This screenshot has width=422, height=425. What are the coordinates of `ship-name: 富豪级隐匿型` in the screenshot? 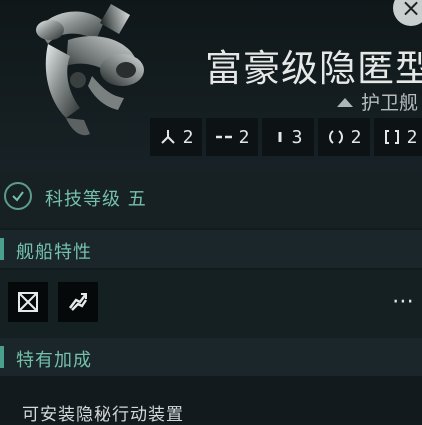 It's located at (313, 68).